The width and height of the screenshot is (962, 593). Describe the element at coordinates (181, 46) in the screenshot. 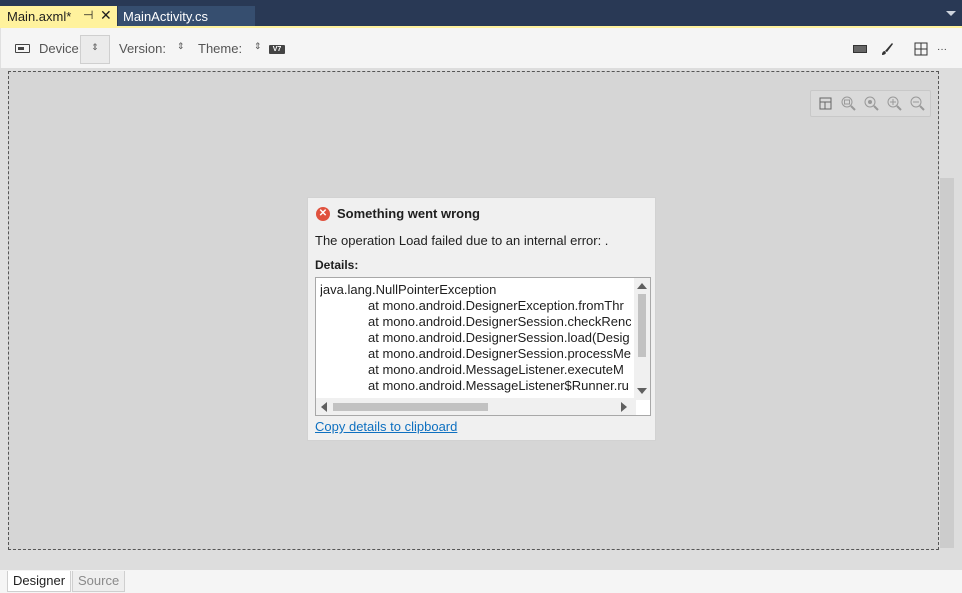

I see `version-spinner-icon: ⇕` at that location.